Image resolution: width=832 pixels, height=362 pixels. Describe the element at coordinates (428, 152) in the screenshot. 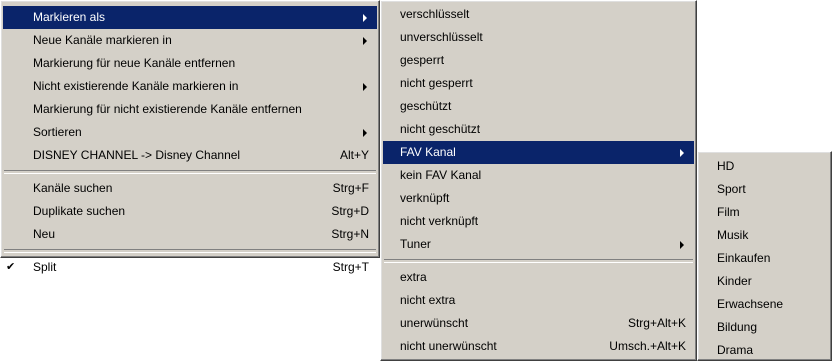

I see `menu-item-label: FAV Kanal` at that location.